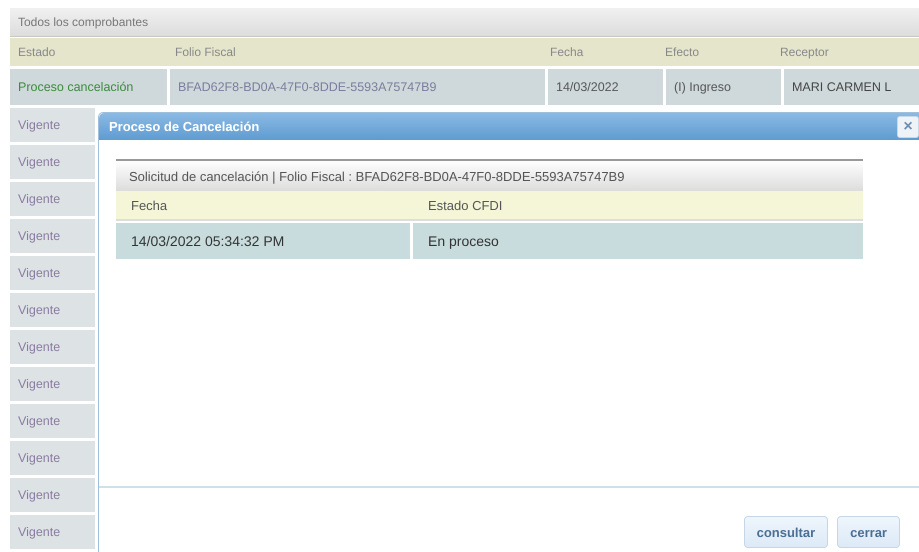 The width and height of the screenshot is (919, 552). I want to click on dialog-button: consultar, so click(786, 532).